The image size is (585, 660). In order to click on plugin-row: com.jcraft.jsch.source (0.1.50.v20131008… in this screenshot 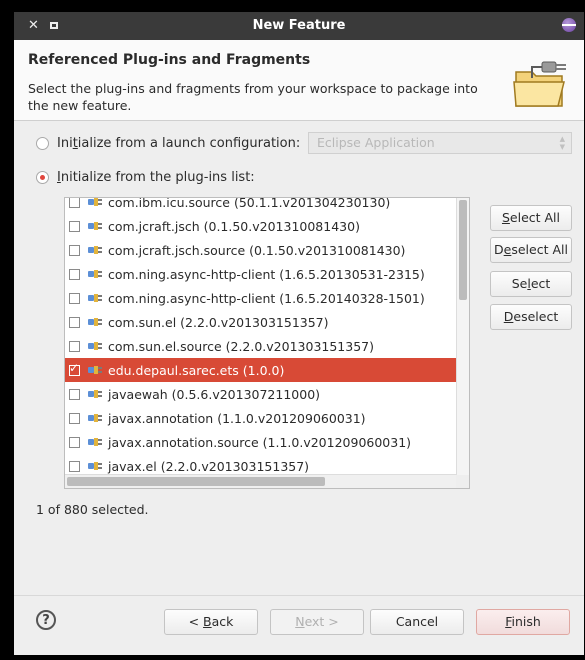, I will do `click(261, 250)`.